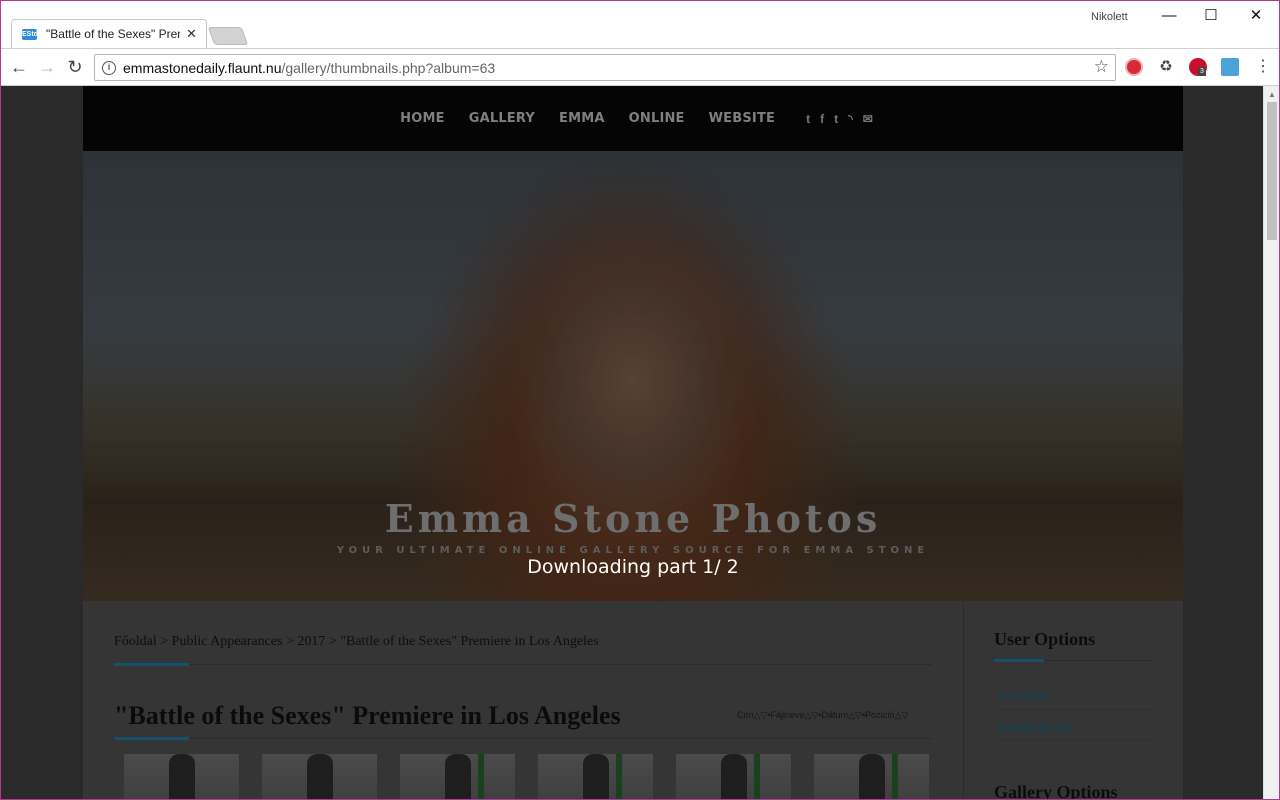 This screenshot has height=800, width=1280. I want to click on close-window-button: ✕, so click(1256, 16).